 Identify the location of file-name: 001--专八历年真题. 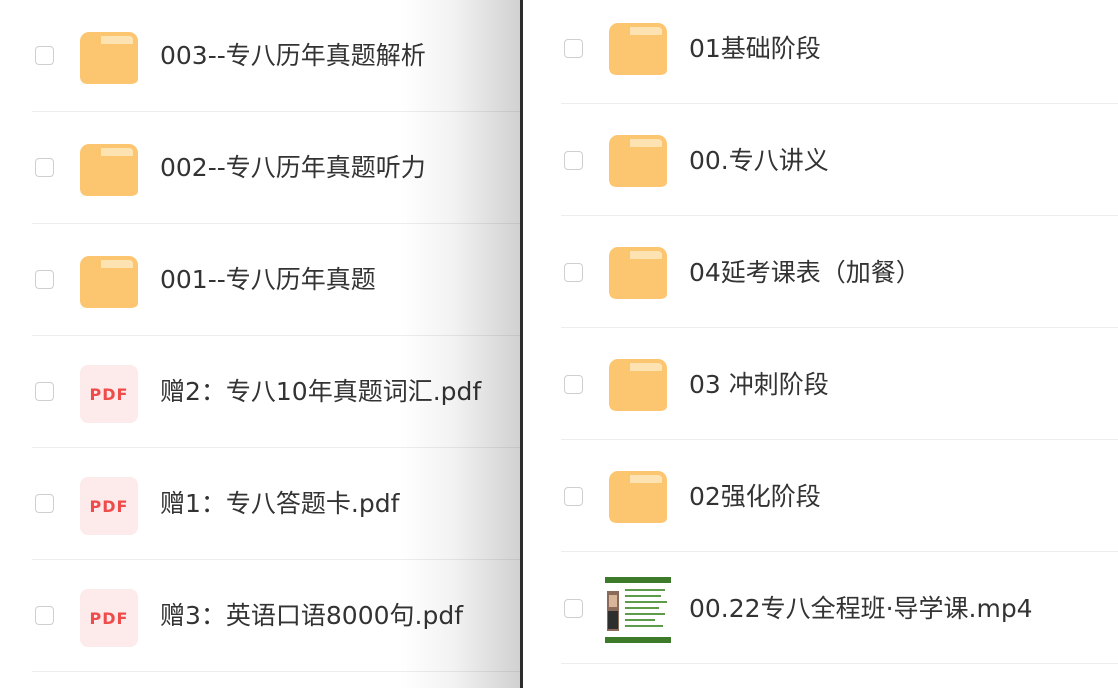
(268, 280).